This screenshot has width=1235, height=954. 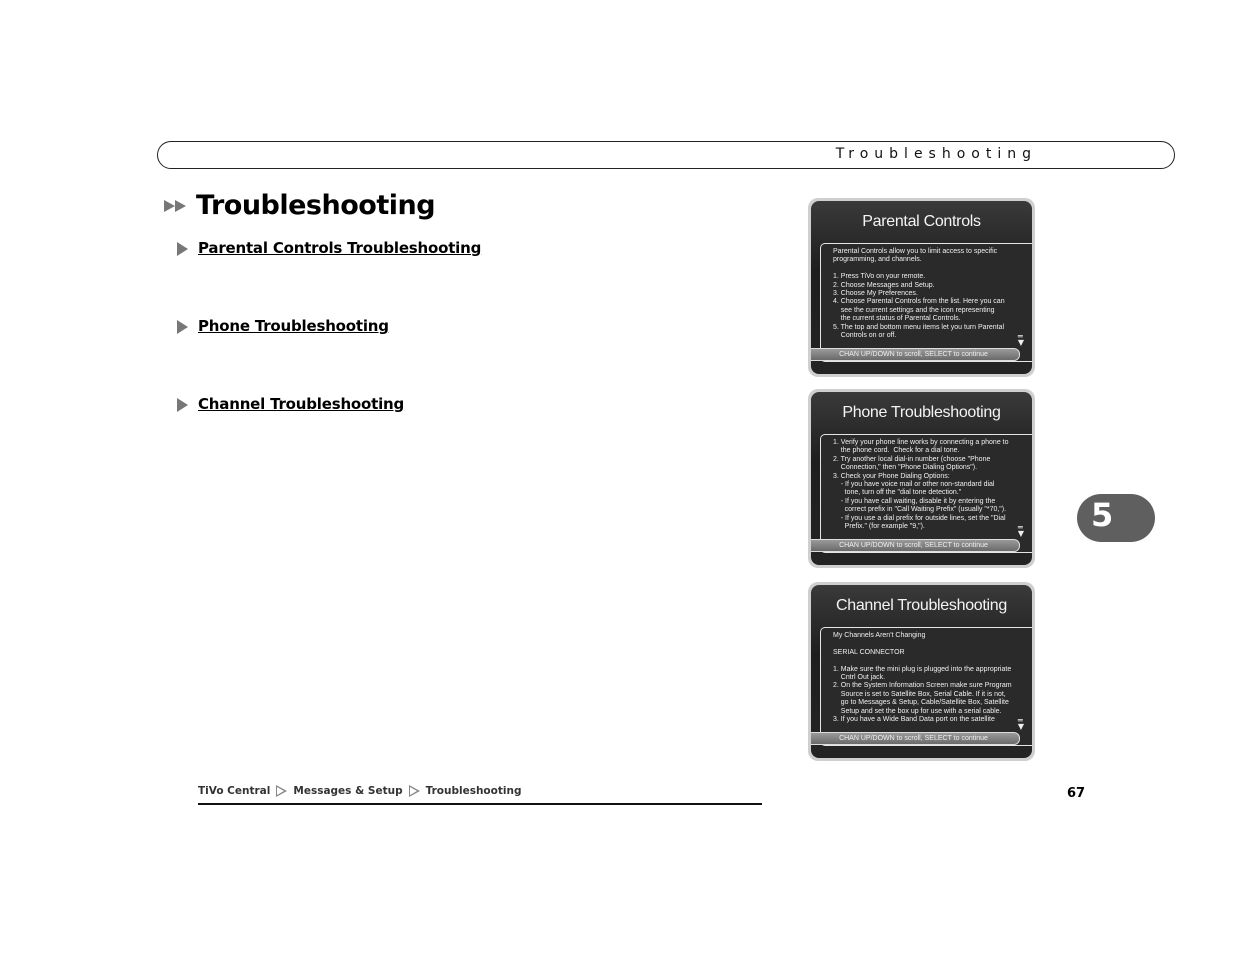 I want to click on link-parental-controls-troubleshooting: Parental Controls Troubleshooting, so click(x=329, y=248).